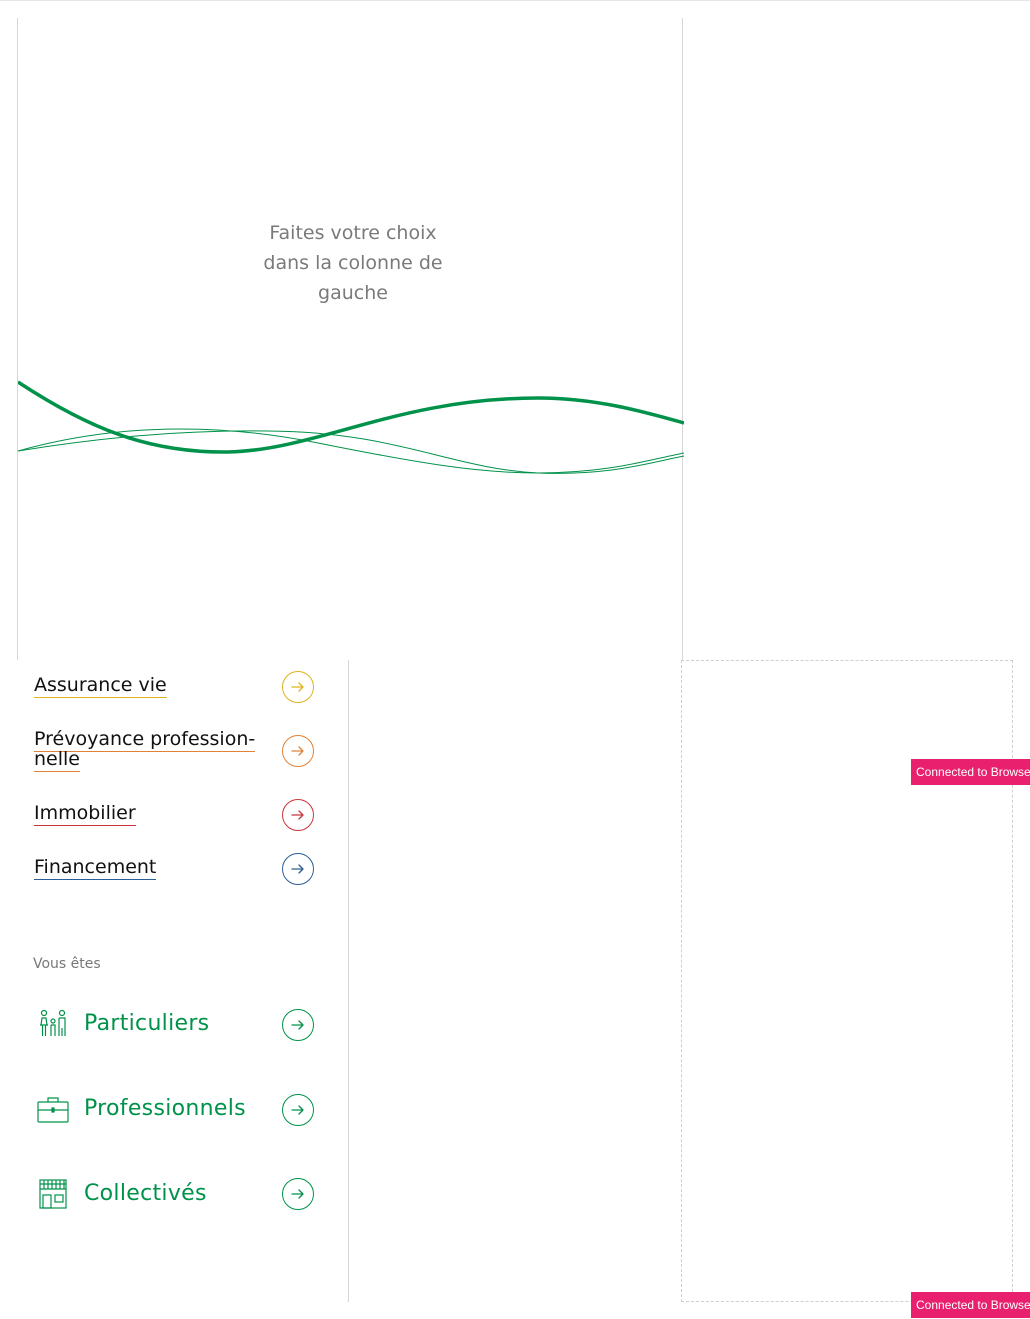  What do you see at coordinates (147, 1023) in the screenshot?
I see `segment-label: Particuliers` at bounding box center [147, 1023].